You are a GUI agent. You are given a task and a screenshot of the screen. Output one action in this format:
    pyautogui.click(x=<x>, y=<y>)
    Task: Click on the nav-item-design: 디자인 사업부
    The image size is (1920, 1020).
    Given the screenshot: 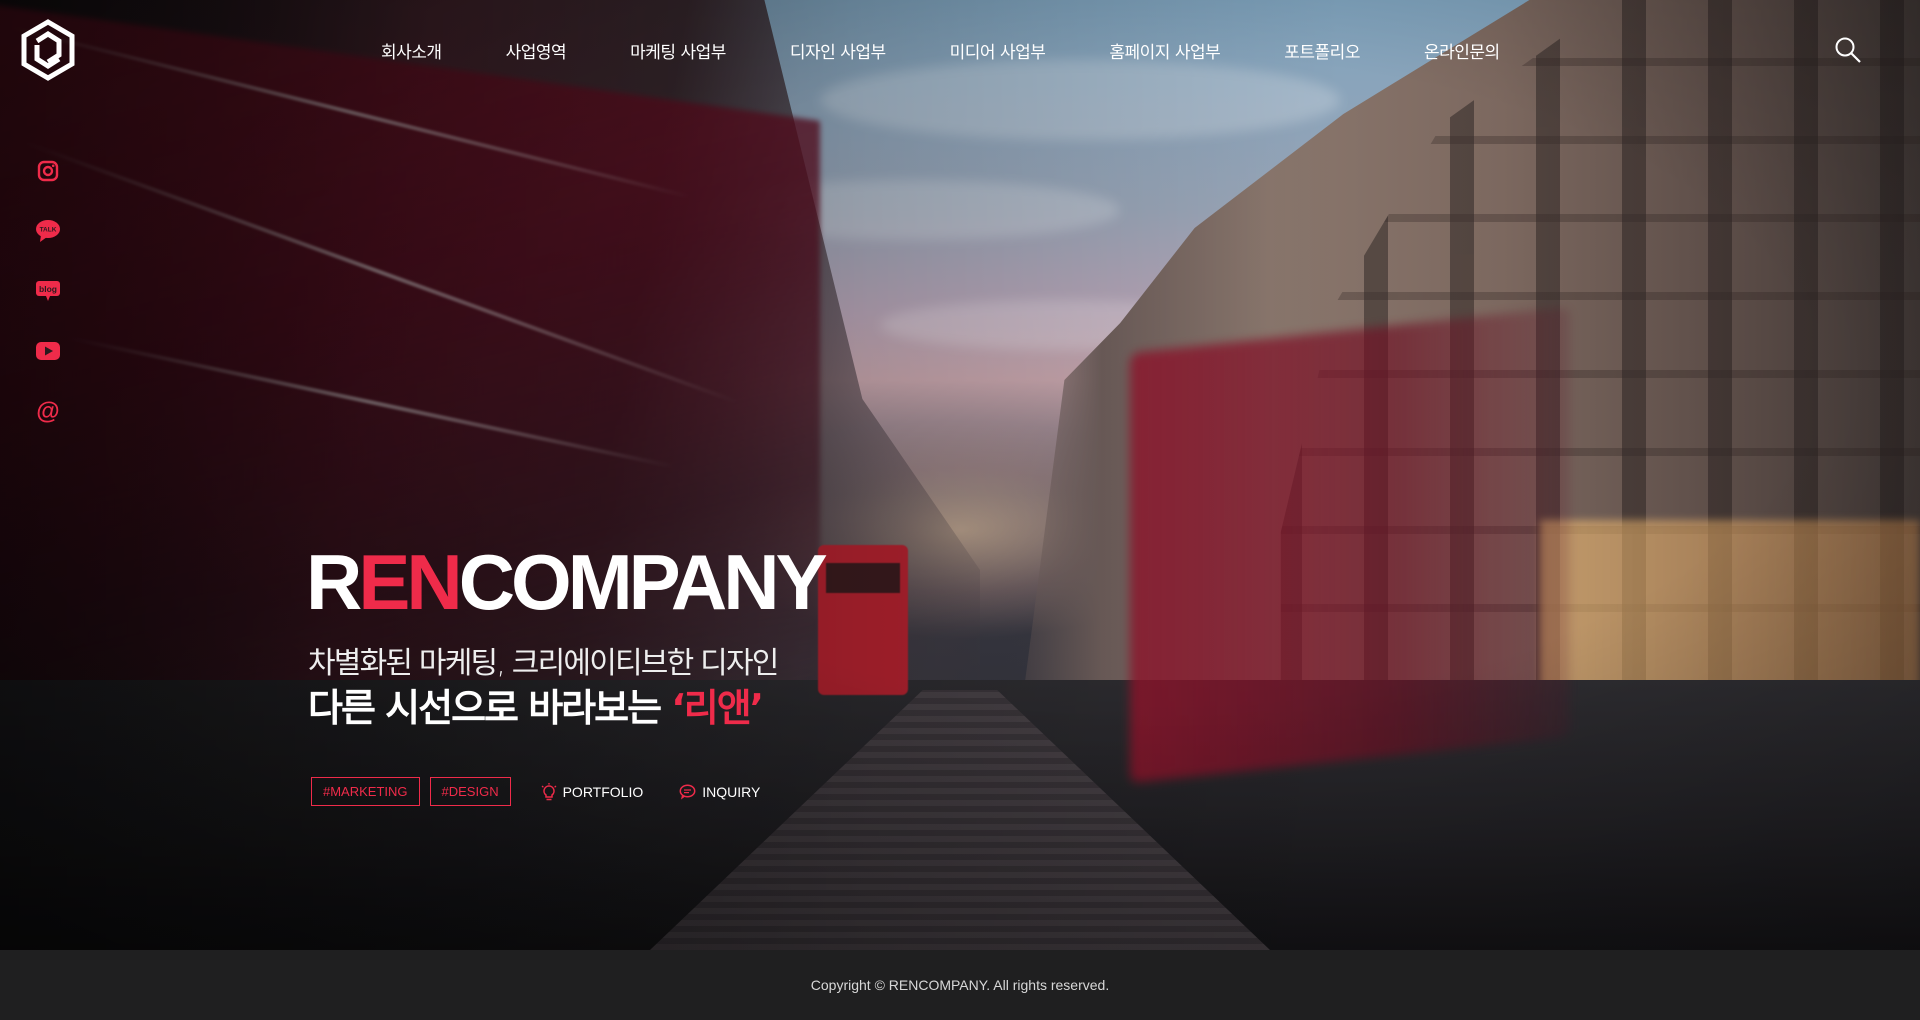 What is the action you would take?
    pyautogui.click(x=838, y=50)
    